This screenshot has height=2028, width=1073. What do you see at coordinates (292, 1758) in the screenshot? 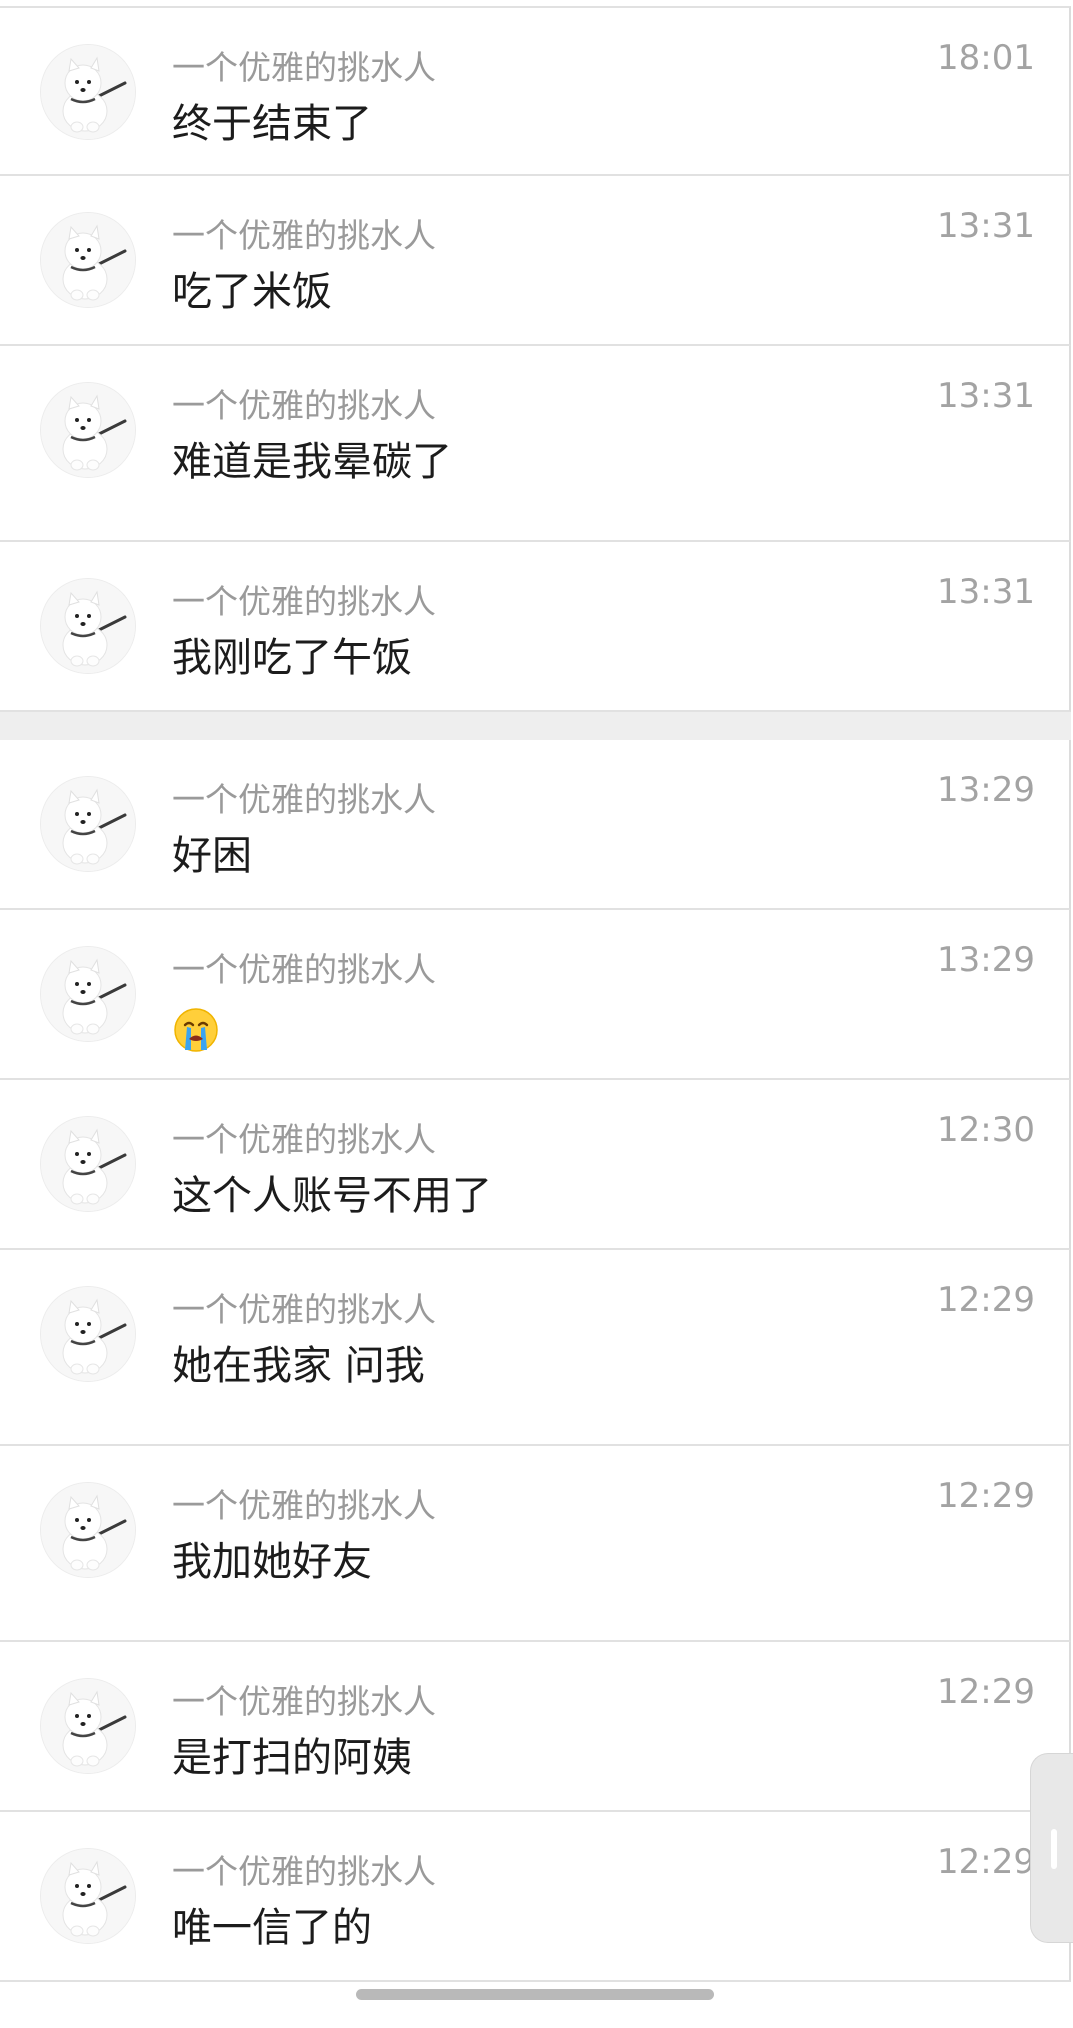
I see `message-text: 是打扫的阿姨` at bounding box center [292, 1758].